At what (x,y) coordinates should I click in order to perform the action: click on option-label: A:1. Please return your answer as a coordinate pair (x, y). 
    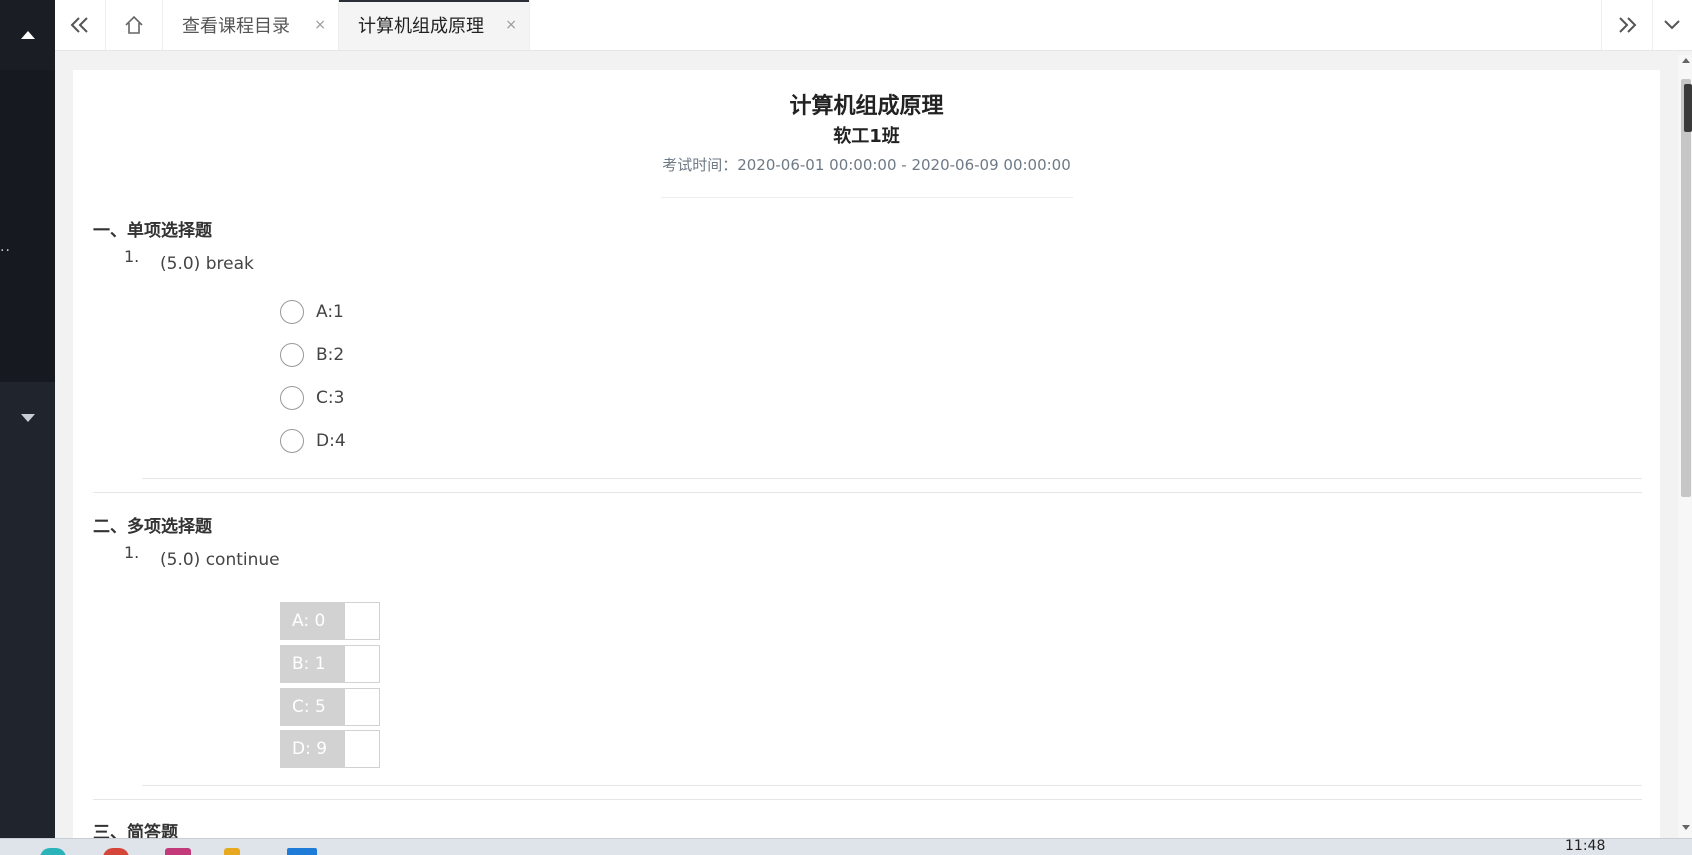
    Looking at the image, I should click on (330, 312).